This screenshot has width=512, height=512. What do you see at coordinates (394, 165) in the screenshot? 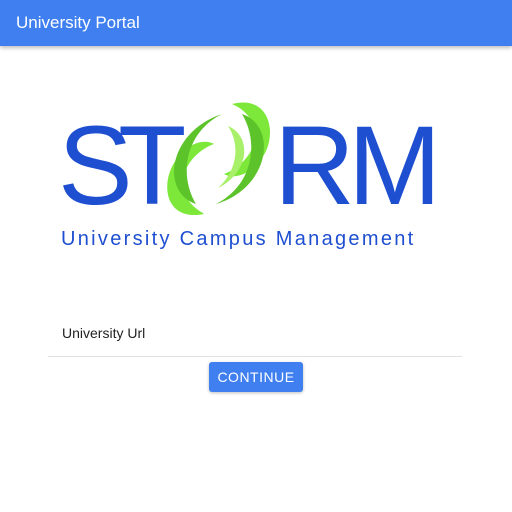
I see `logo-letter-m: M` at bounding box center [394, 165].